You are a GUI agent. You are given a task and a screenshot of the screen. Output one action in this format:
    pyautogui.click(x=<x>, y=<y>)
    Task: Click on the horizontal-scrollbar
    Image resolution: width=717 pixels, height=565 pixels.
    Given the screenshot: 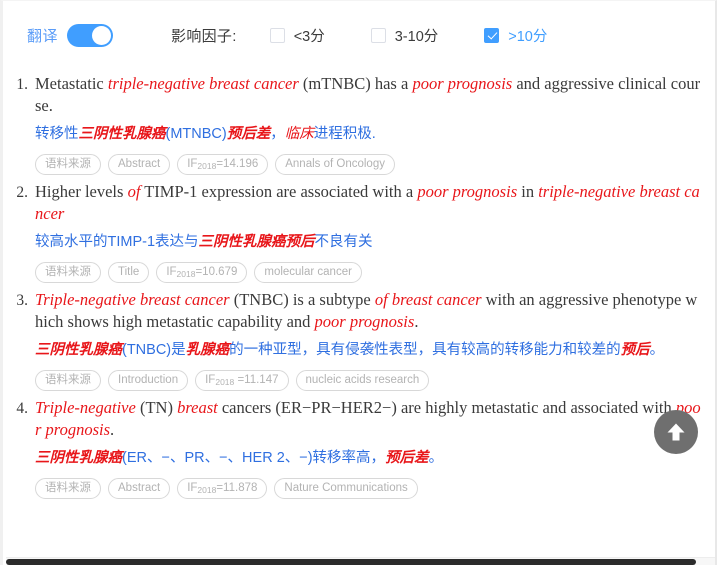 What is the action you would take?
    pyautogui.click(x=360, y=561)
    